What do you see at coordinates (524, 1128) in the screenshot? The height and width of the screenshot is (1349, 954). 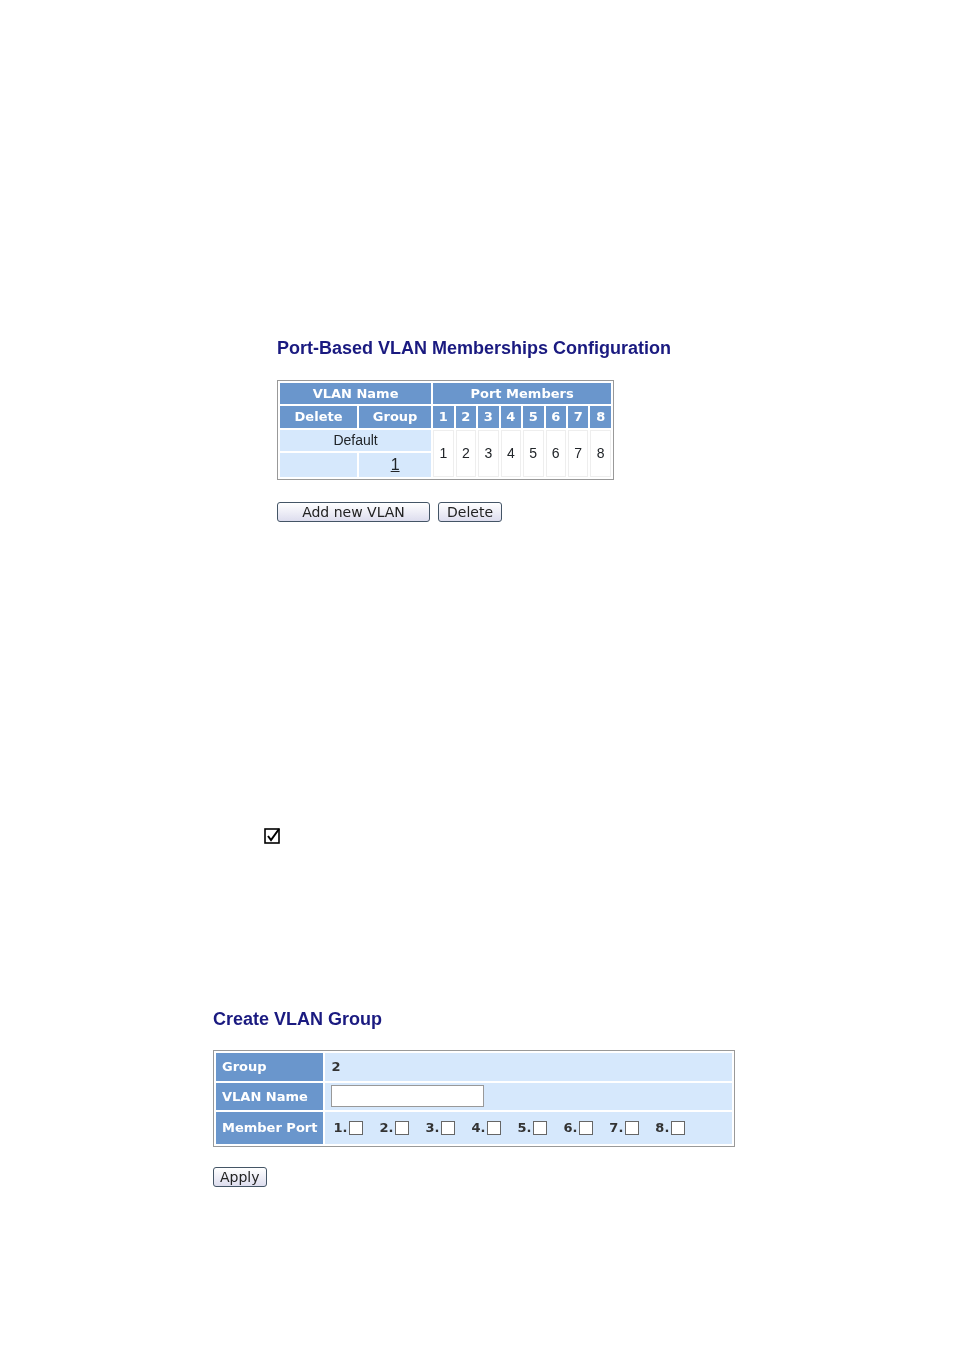 I see `port-label: 5.` at bounding box center [524, 1128].